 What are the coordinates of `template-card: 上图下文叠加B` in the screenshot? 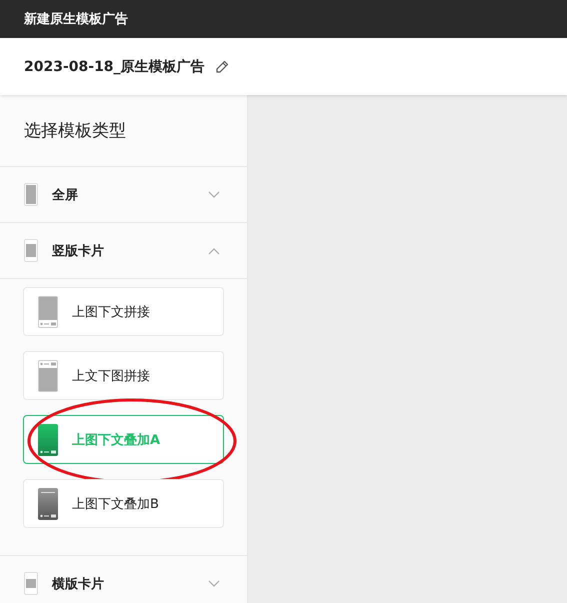 It's located at (123, 503).